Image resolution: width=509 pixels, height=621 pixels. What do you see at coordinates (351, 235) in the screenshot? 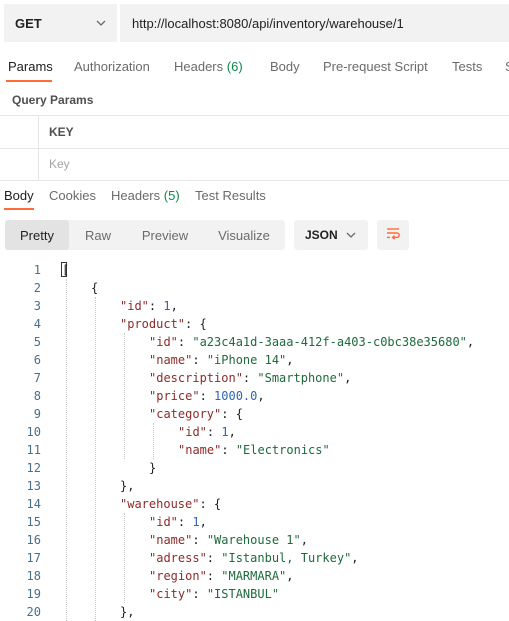
I see `chevron-down-icon` at bounding box center [351, 235].